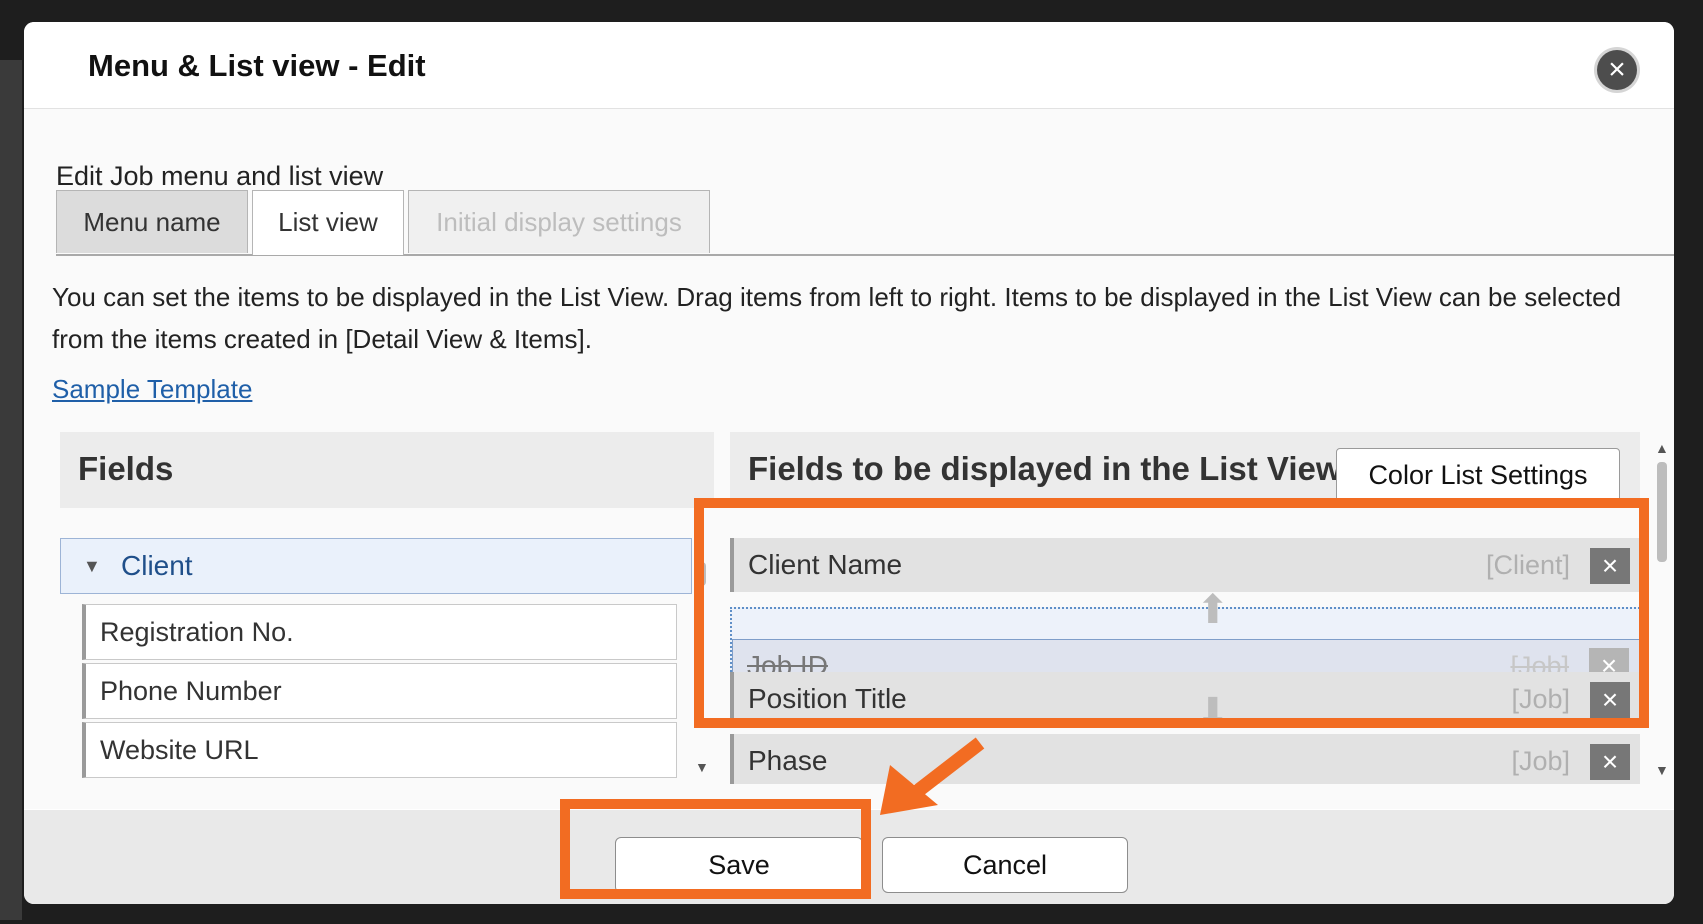  I want to click on tab-menu-name: Menu name, so click(152, 221).